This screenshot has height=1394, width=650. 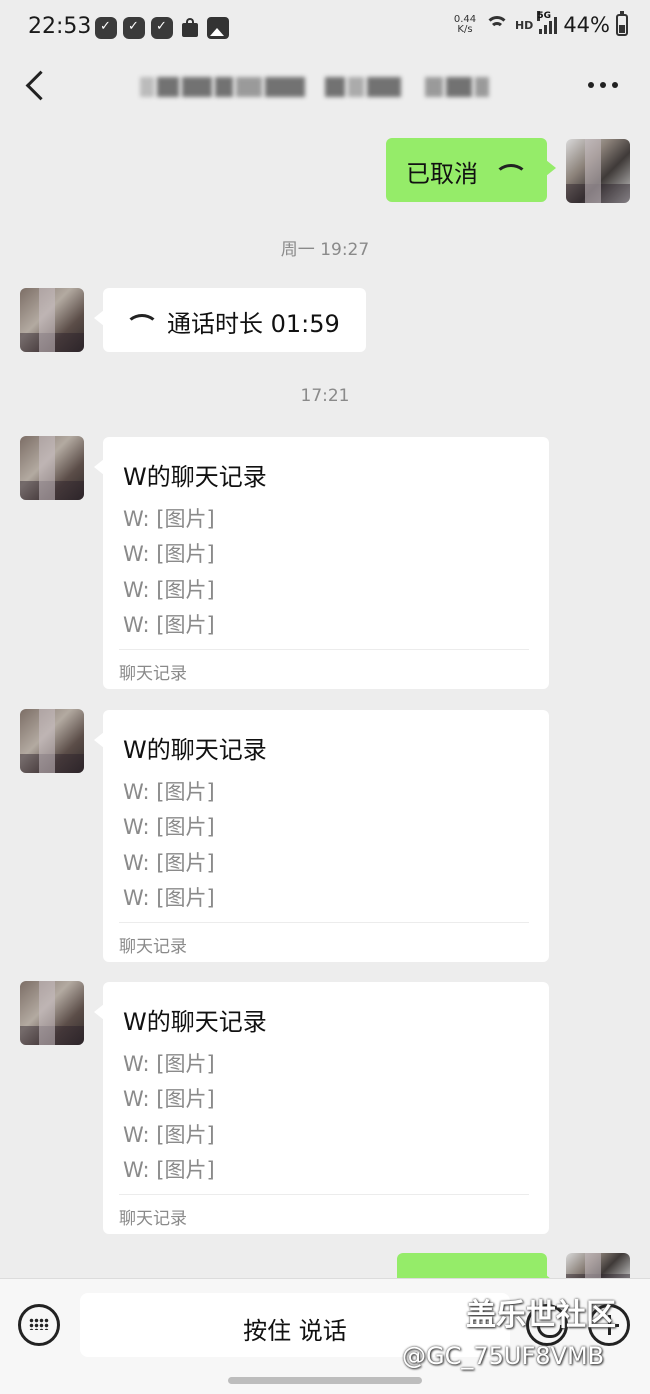 I want to click on signal-icon: 5G, so click(x=547, y=22).